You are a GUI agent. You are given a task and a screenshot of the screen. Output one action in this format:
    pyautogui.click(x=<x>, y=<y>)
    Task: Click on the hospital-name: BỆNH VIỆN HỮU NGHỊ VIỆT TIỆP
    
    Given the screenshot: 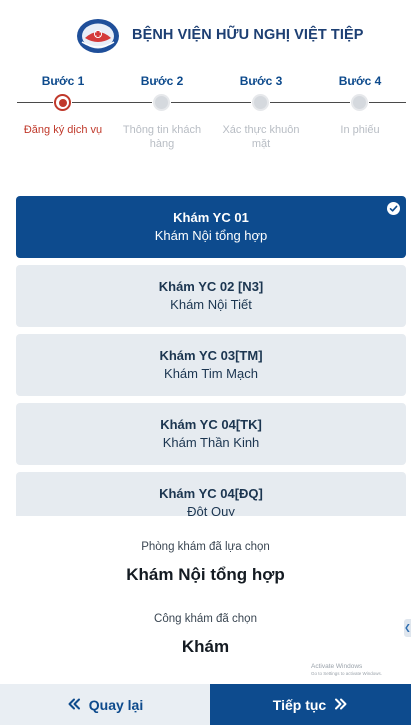 What is the action you would take?
    pyautogui.click(x=248, y=35)
    